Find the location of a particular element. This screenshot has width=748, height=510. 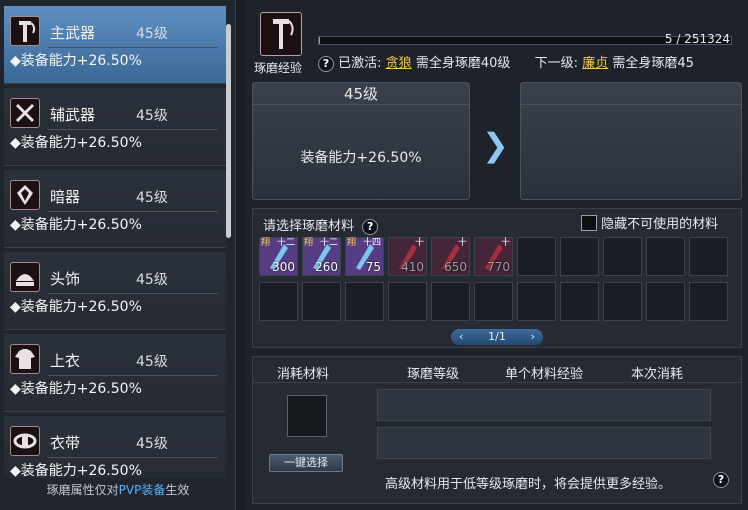

material-grade: 十二 is located at coordinates (328, 243).